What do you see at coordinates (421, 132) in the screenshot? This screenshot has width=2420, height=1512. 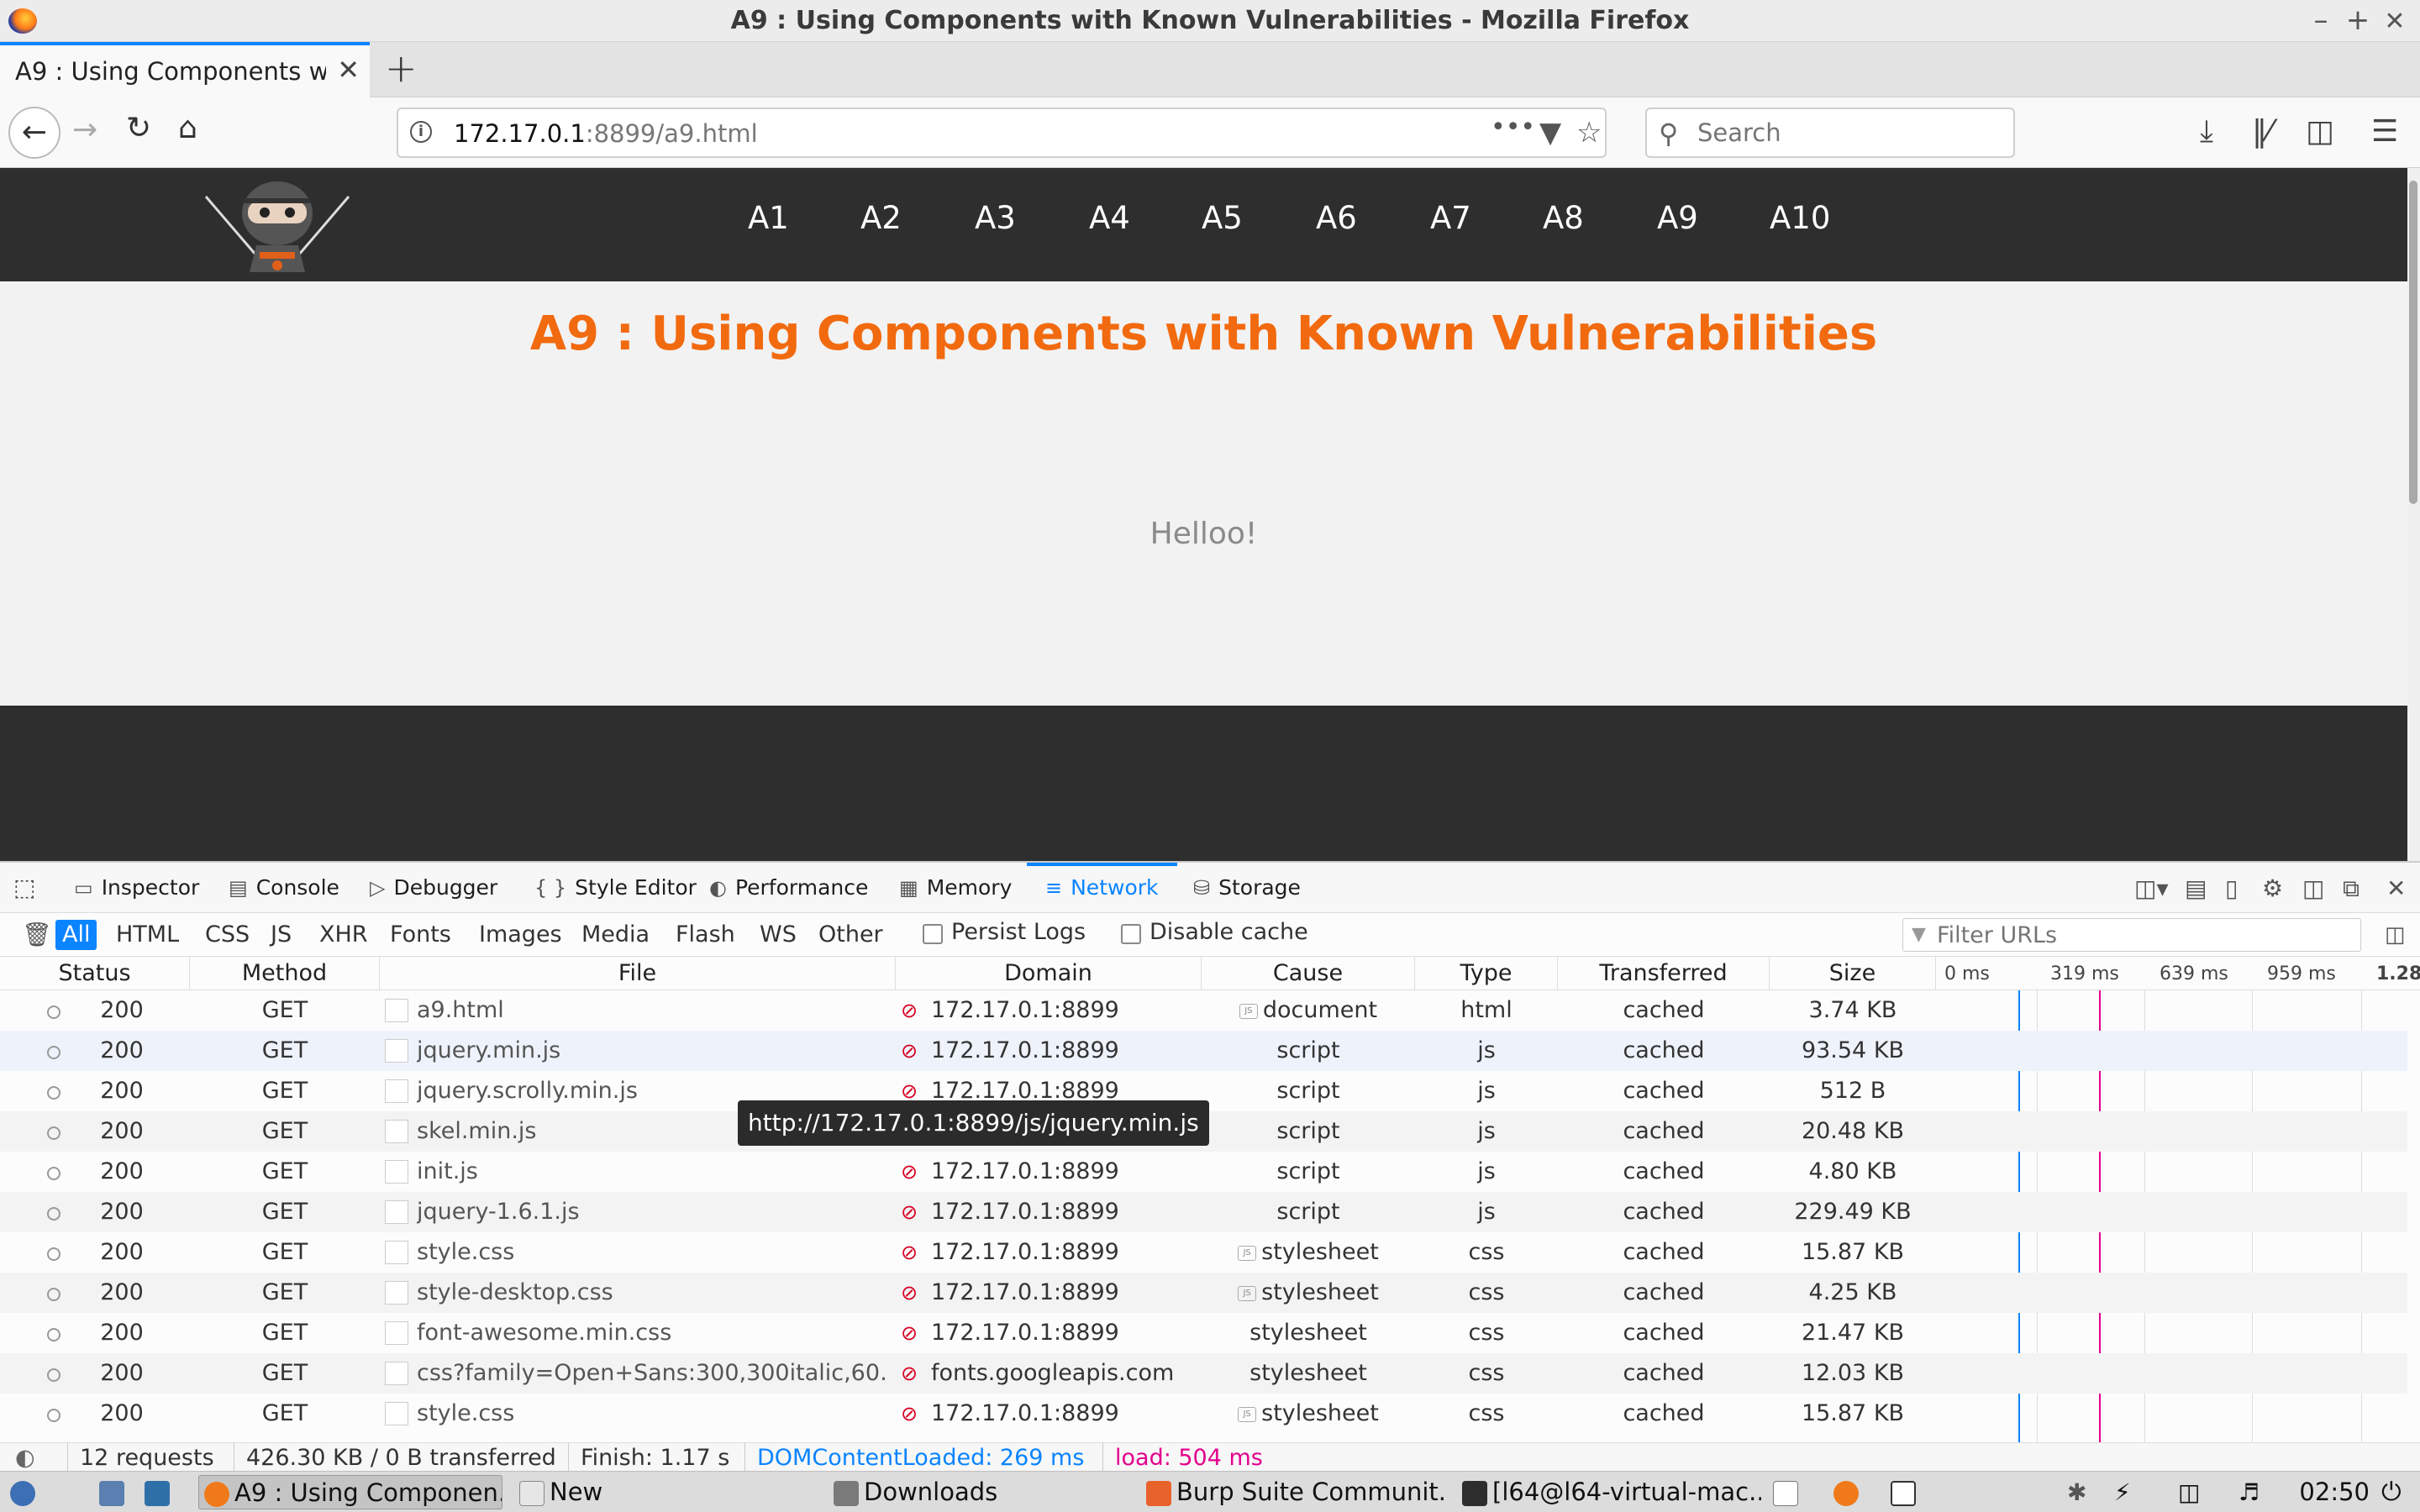 I see `site-info-icon: i` at bounding box center [421, 132].